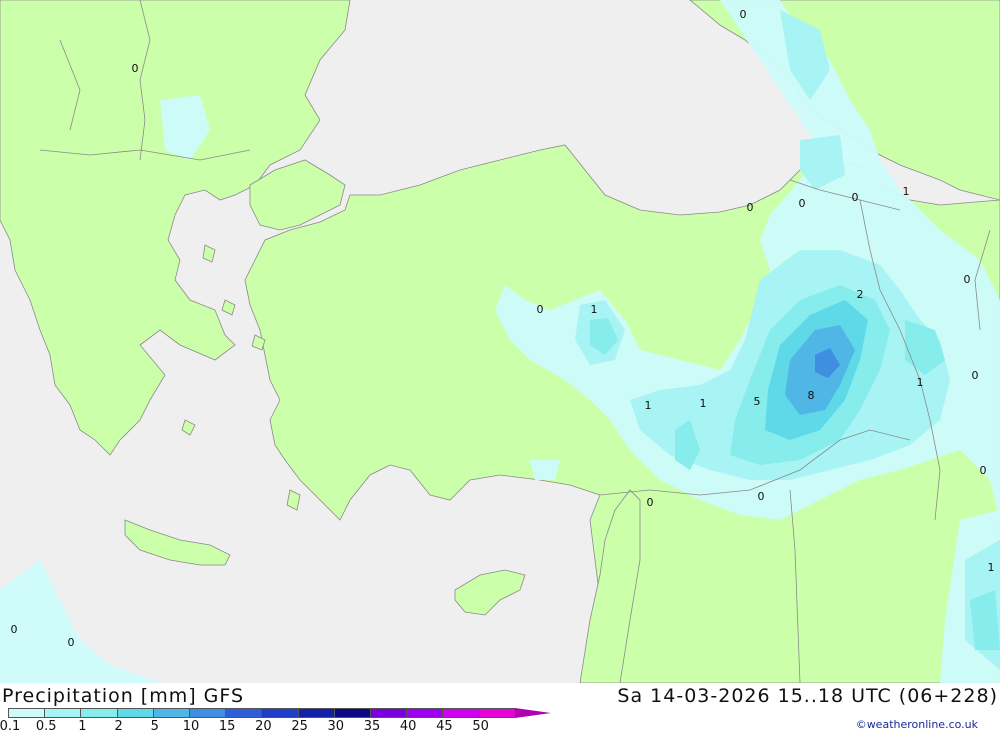  Describe the element at coordinates (532, 713) in the screenshot. I see `legend-extend-arrow` at that location.